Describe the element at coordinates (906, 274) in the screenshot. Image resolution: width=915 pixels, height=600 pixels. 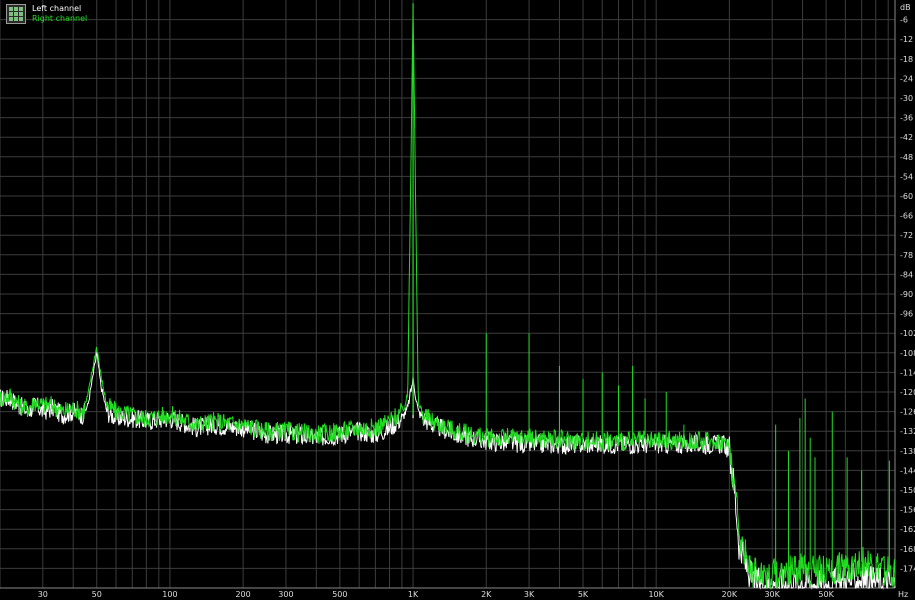
I see `y-tick-label: -84` at that location.